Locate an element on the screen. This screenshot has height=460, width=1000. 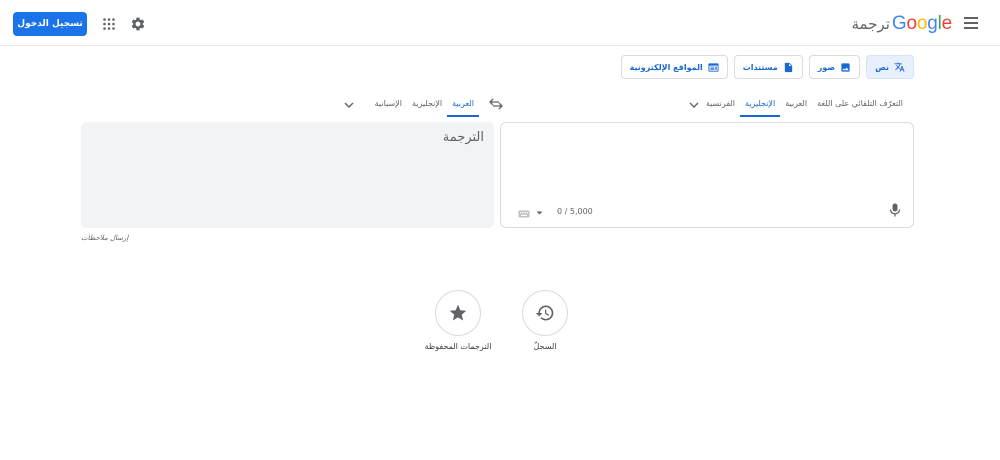
mode-selector: نص صور مستندات المواقع الإلكترونية is located at coordinates (767, 67).